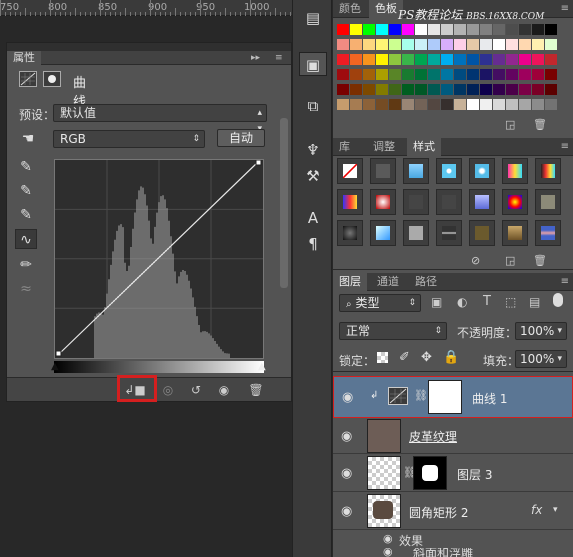 The height and width of the screenshot is (557, 573). I want to click on tab-library: 库, so click(344, 147).